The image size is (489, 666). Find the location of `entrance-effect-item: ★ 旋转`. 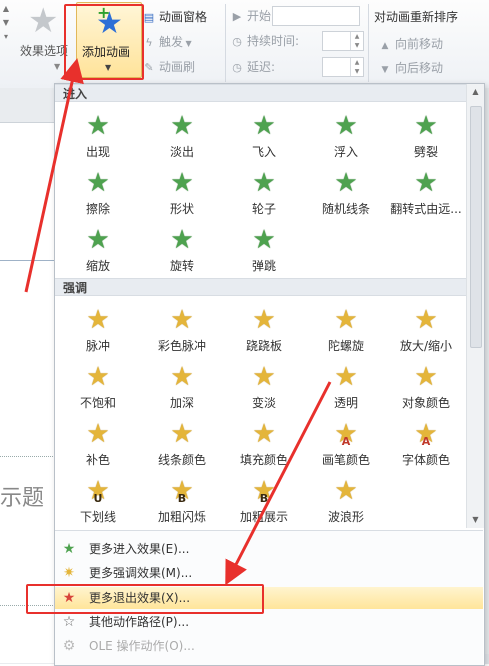

entrance-effect-item: ★ 旋转 is located at coordinates (182, 248).